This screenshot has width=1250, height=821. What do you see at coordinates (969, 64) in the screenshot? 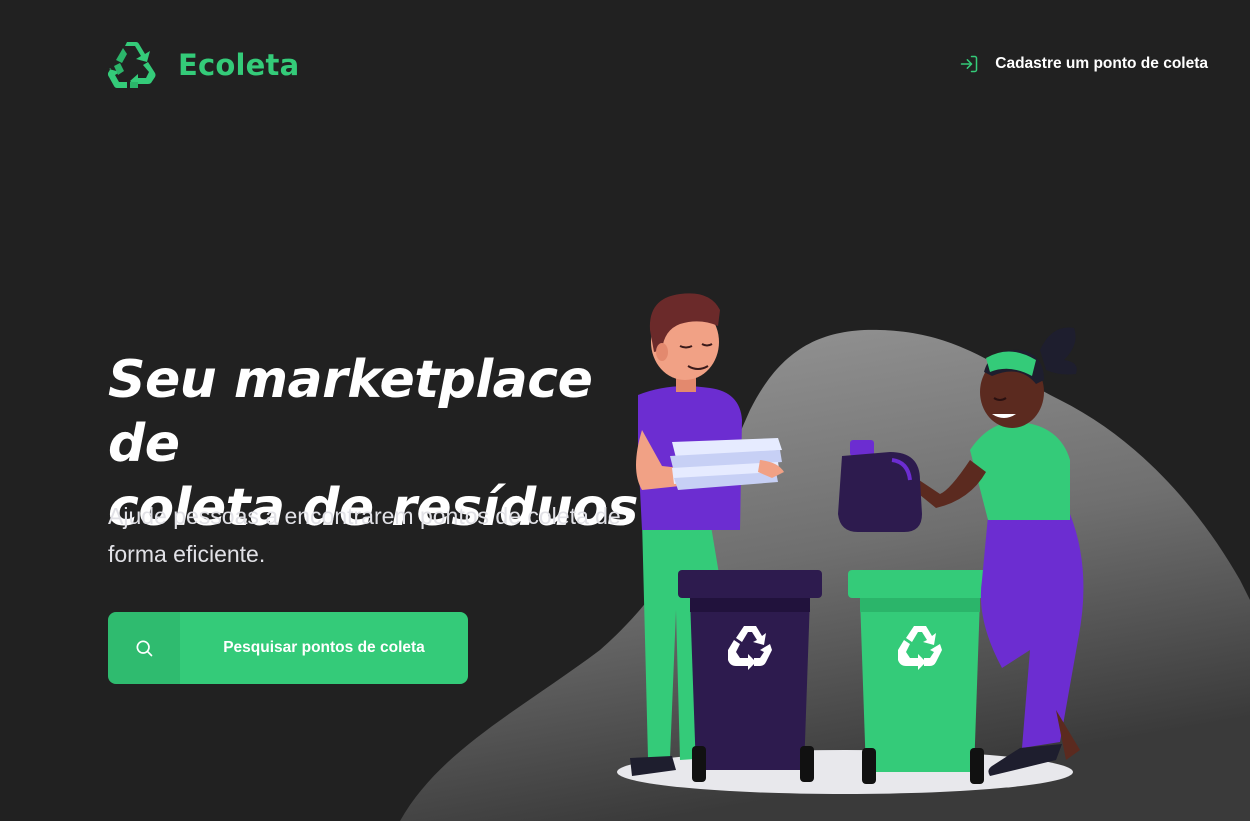
I see `log-in-icon` at bounding box center [969, 64].